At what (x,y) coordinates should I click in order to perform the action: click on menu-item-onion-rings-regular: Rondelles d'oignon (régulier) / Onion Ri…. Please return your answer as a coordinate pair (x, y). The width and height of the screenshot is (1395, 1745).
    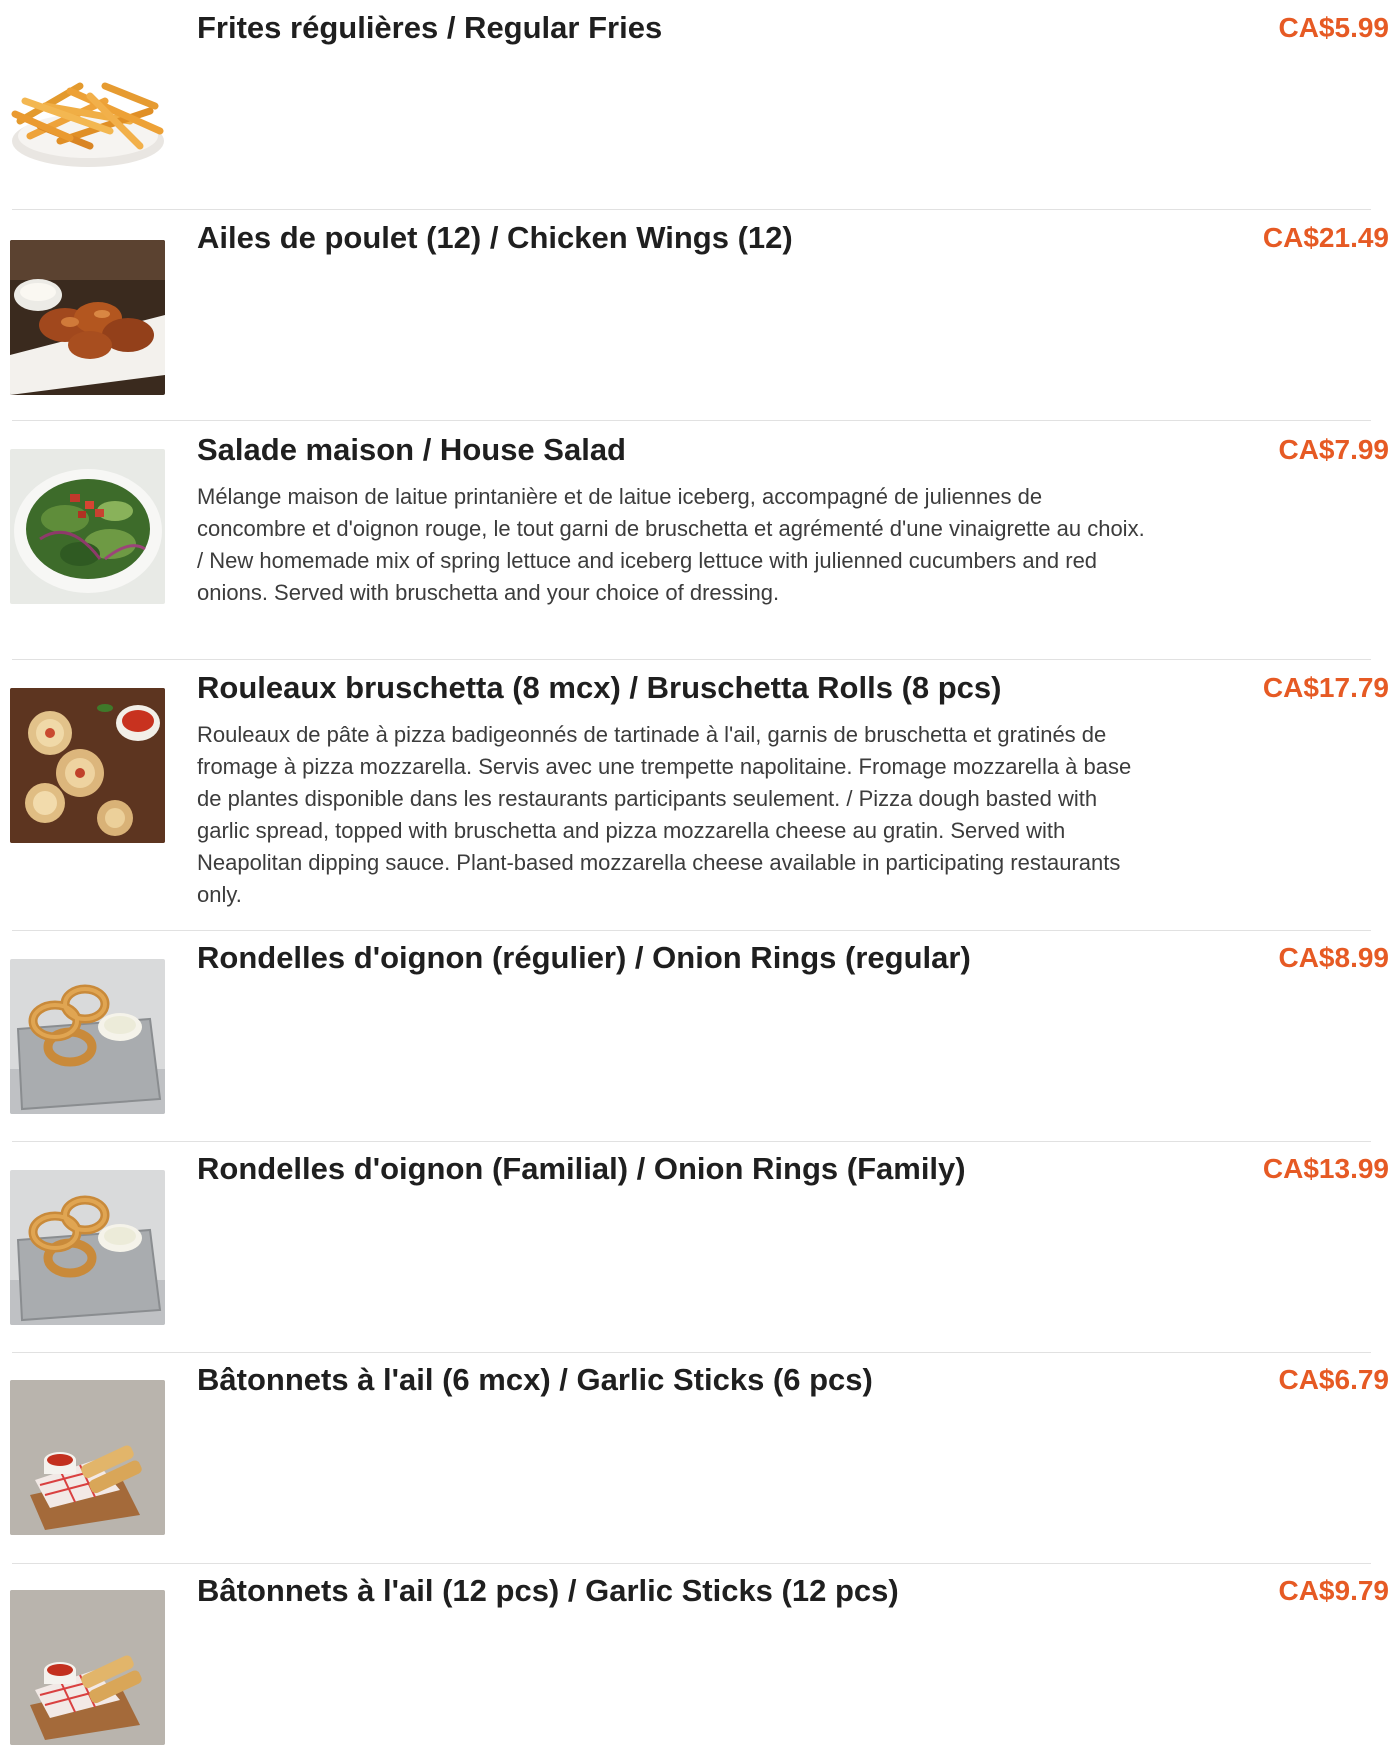
    Looking at the image, I should click on (697, 1036).